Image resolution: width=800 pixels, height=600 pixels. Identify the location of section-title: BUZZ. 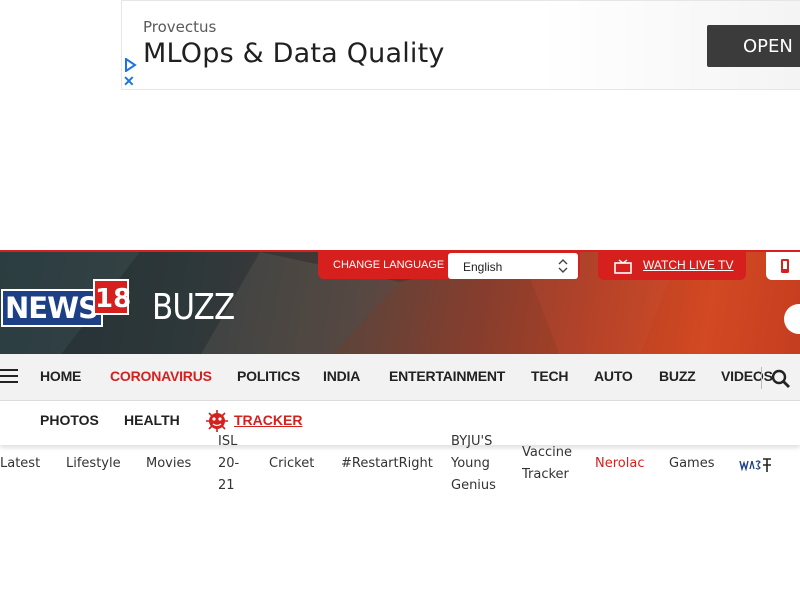
(193, 307).